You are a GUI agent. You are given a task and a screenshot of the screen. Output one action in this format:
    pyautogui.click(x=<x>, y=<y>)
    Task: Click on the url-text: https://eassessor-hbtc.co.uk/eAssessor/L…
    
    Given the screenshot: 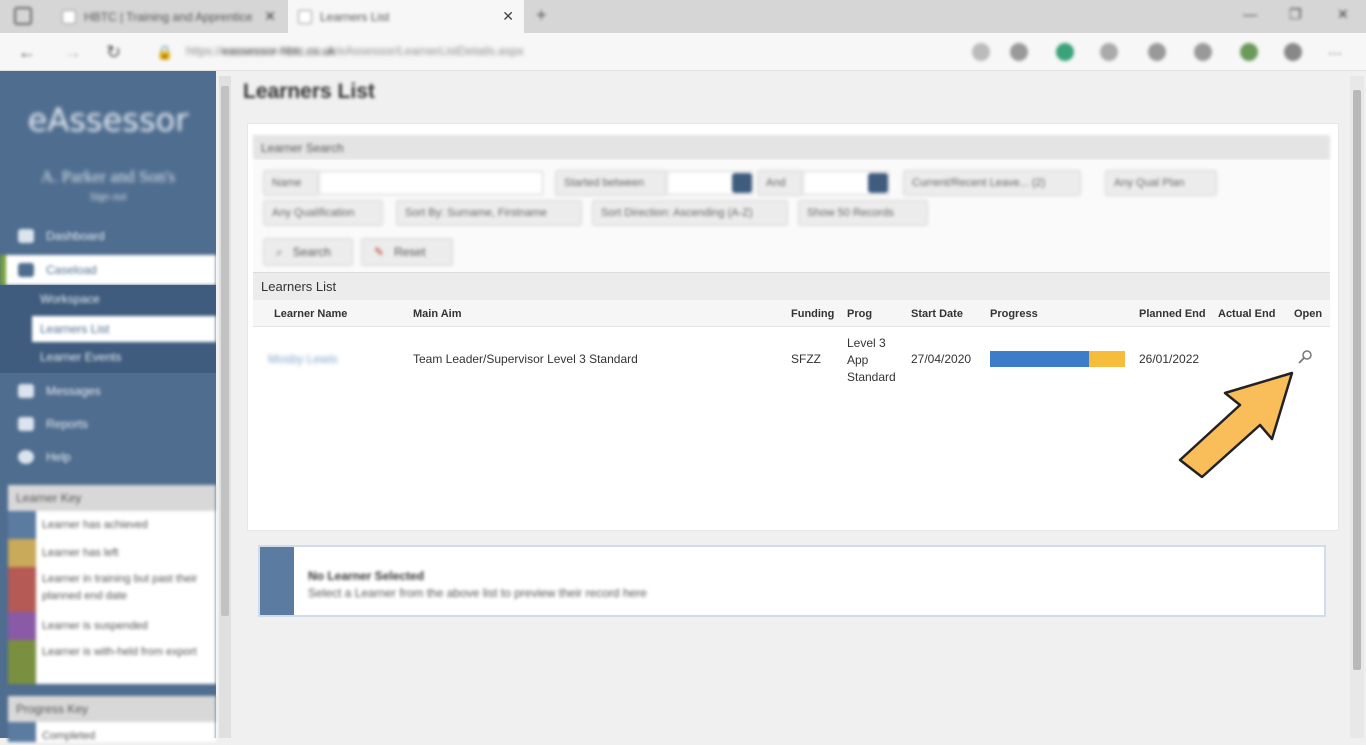 What is the action you would take?
    pyautogui.click(x=355, y=51)
    